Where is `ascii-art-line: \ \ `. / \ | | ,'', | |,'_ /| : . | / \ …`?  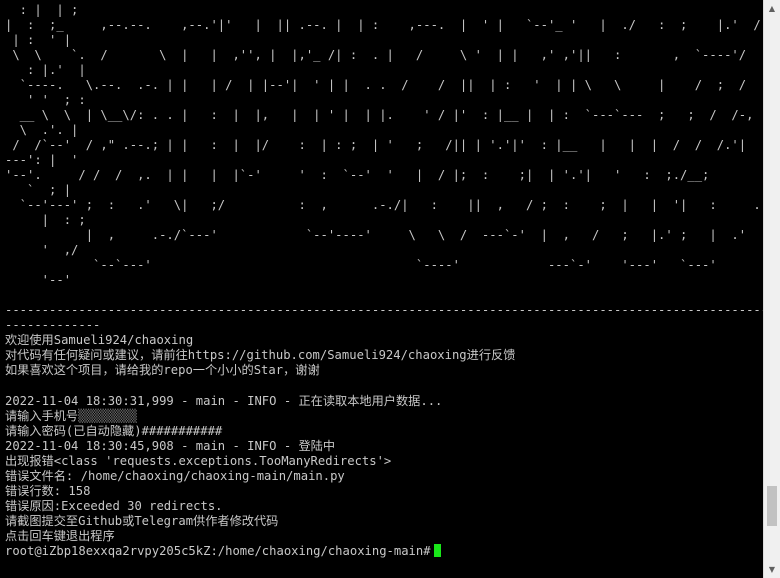 ascii-art-line: \ \ `. / \ | | ,'', | |,'_ /| : . | / \ … is located at coordinates (384, 55).